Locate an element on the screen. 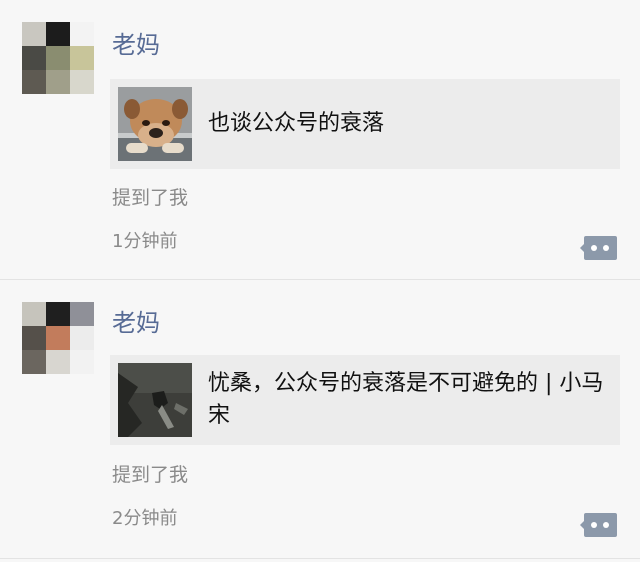 The width and height of the screenshot is (640, 562). dark-scene-image is located at coordinates (155, 400).